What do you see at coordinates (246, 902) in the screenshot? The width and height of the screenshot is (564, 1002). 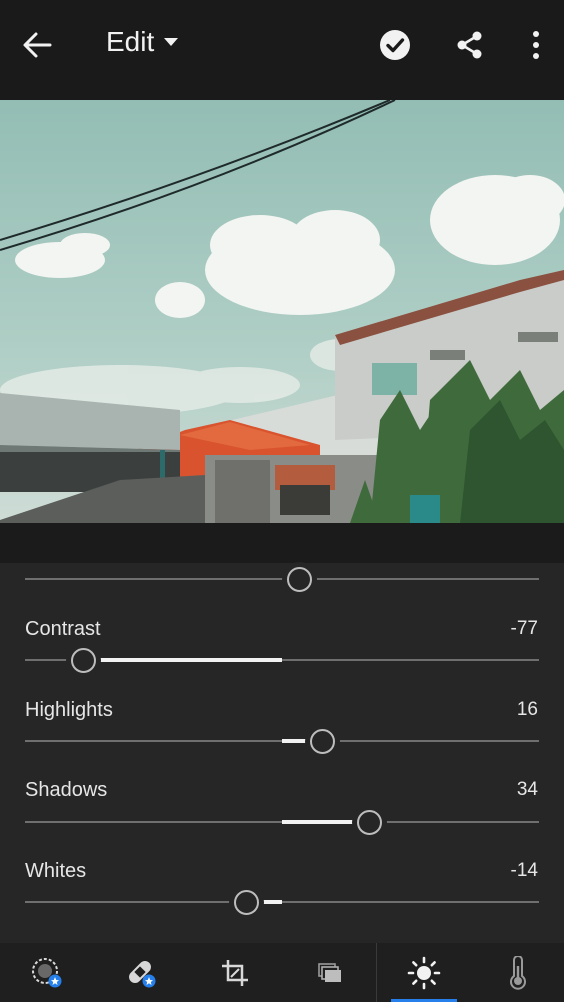 I see `whites-thumb` at bounding box center [246, 902].